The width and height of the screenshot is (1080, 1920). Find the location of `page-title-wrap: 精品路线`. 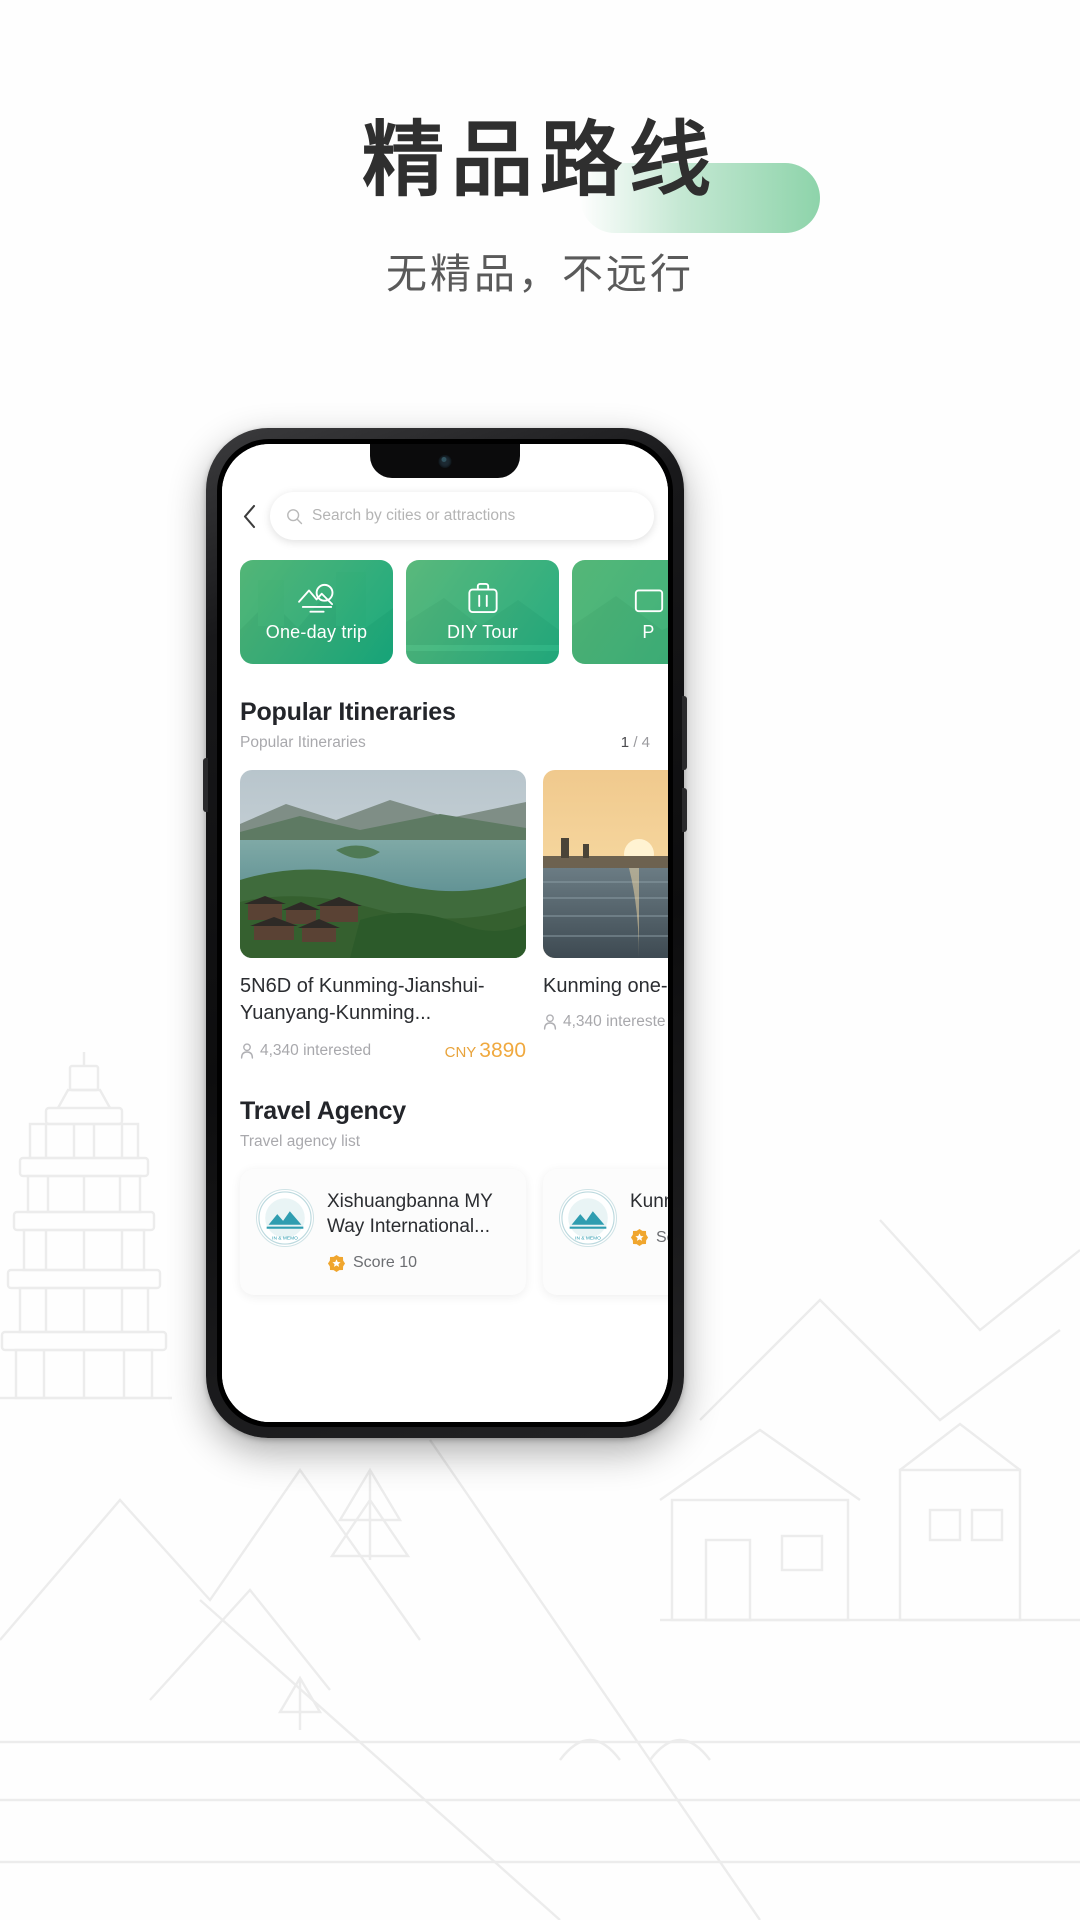

page-title-wrap: 精品路线 is located at coordinates (586, 174).